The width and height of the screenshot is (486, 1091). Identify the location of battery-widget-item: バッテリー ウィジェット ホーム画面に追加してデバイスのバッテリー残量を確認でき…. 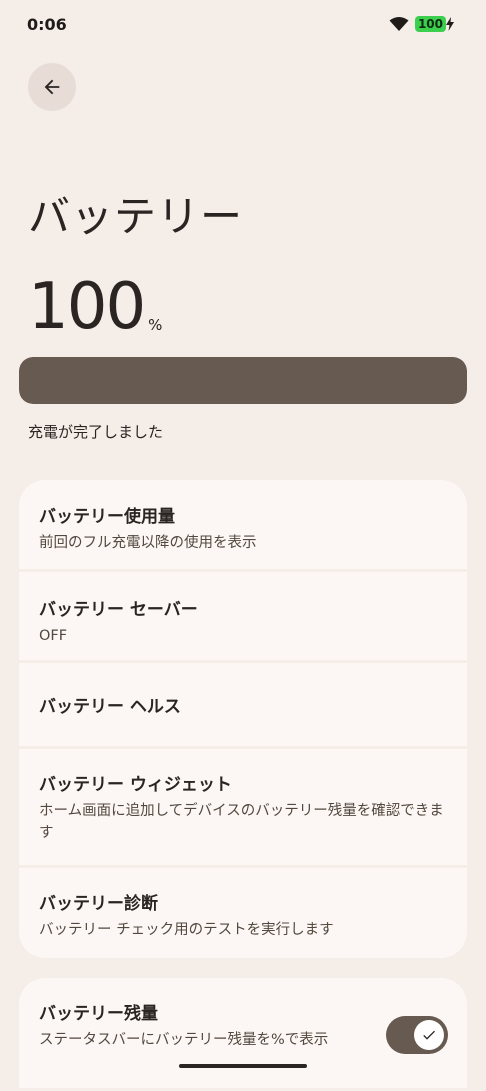
(243, 807).